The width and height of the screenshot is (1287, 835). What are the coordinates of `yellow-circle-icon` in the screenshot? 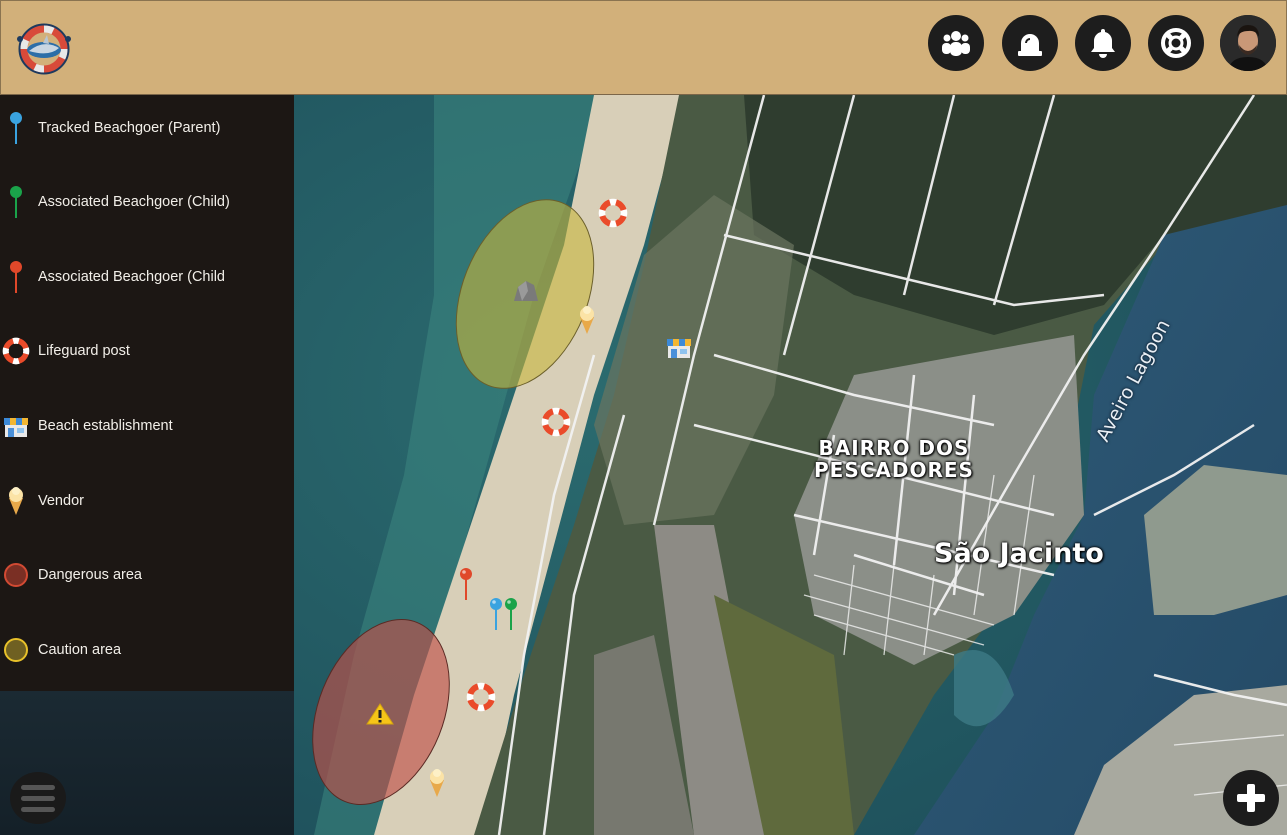 It's located at (16, 650).